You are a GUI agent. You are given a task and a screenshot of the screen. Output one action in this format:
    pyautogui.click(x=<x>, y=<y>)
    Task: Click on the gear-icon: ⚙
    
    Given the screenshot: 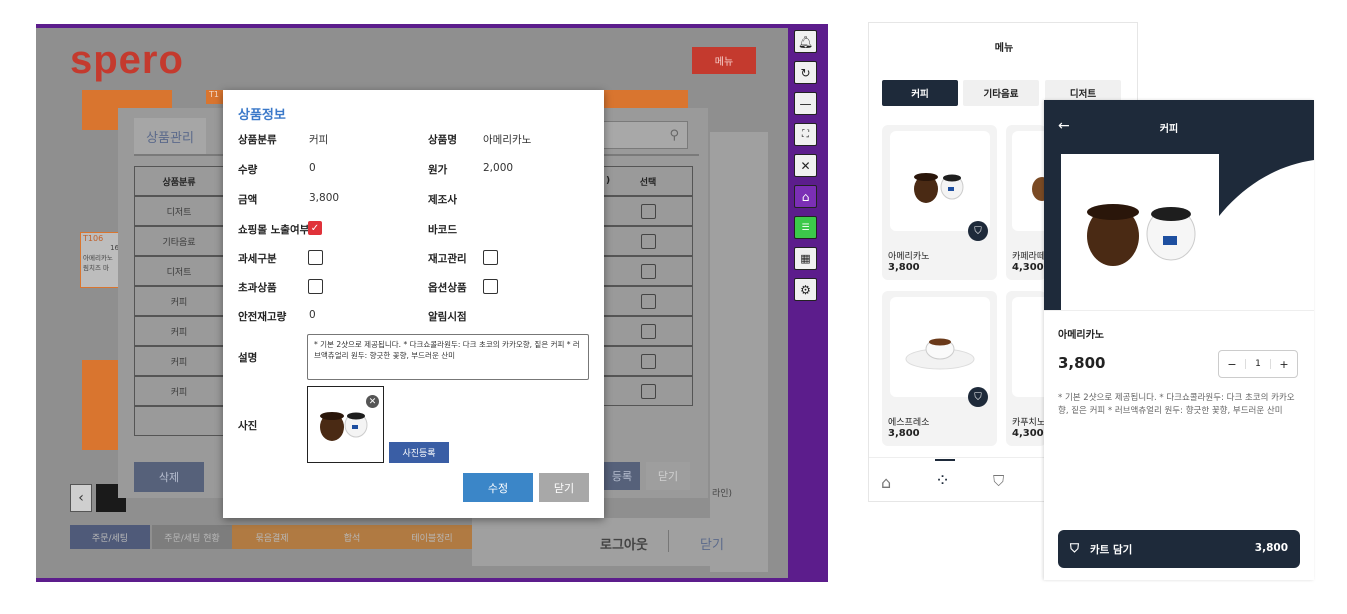 What is the action you would take?
    pyautogui.click(x=805, y=289)
    